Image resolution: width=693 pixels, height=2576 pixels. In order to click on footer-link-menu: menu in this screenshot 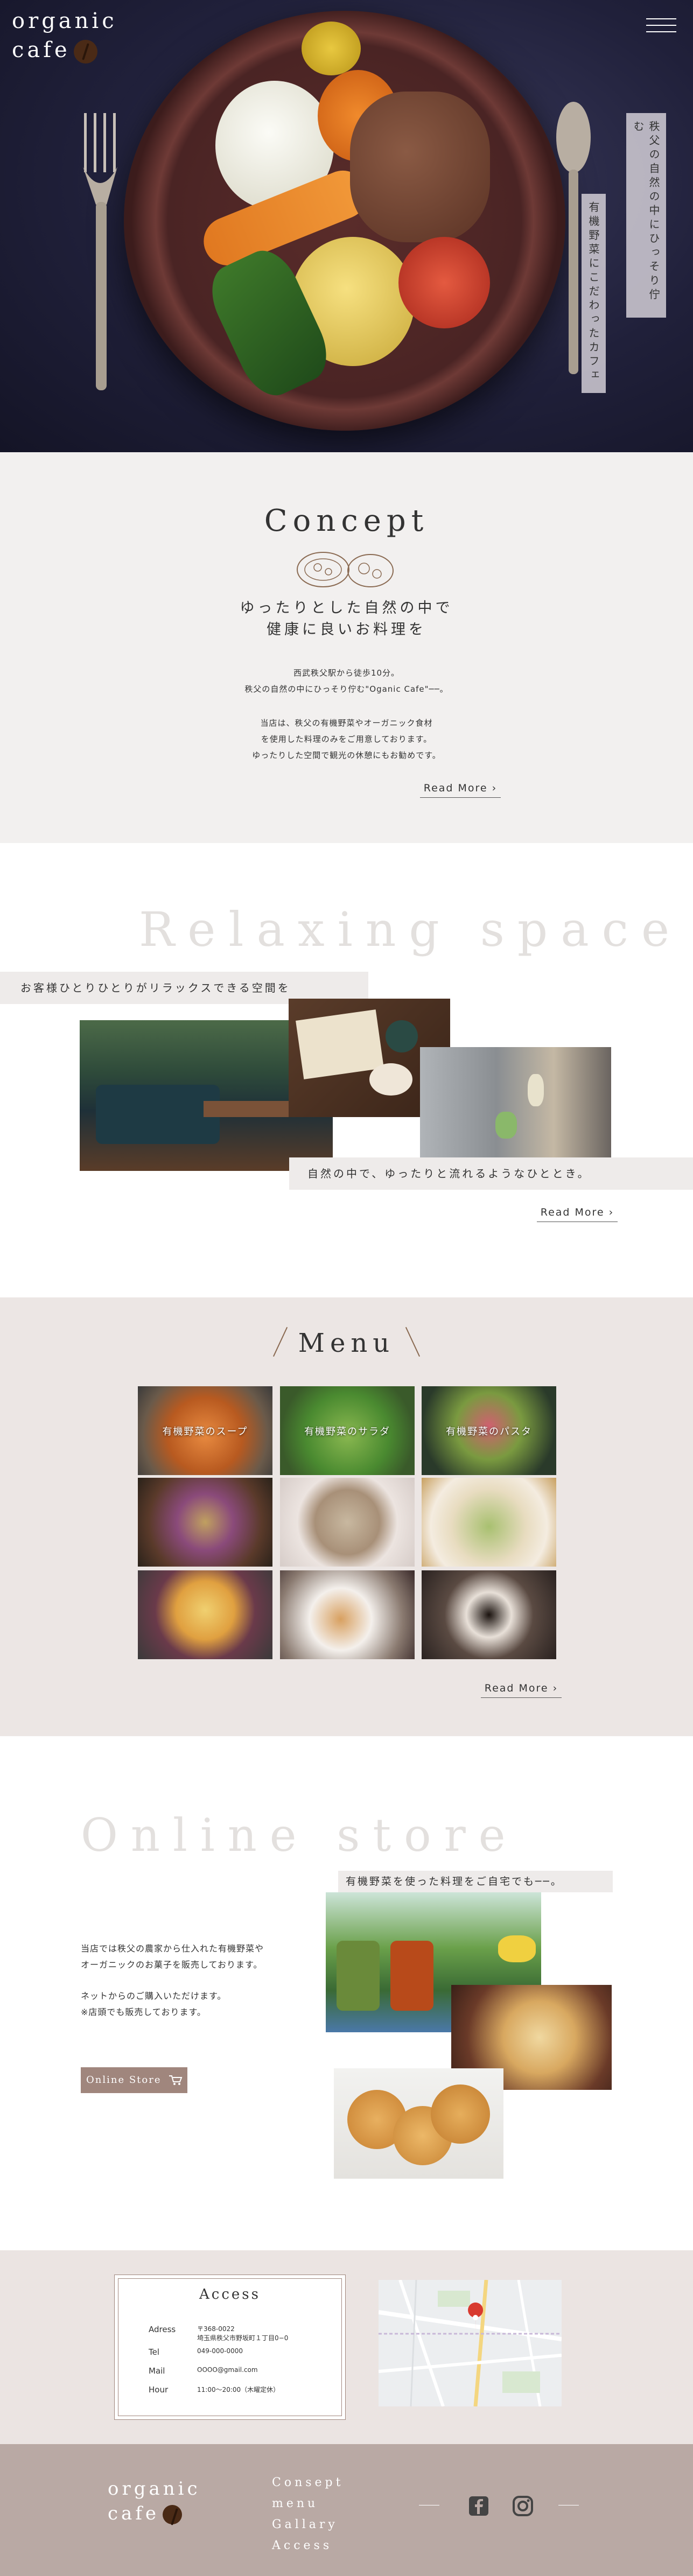, I will do `click(308, 2503)`.